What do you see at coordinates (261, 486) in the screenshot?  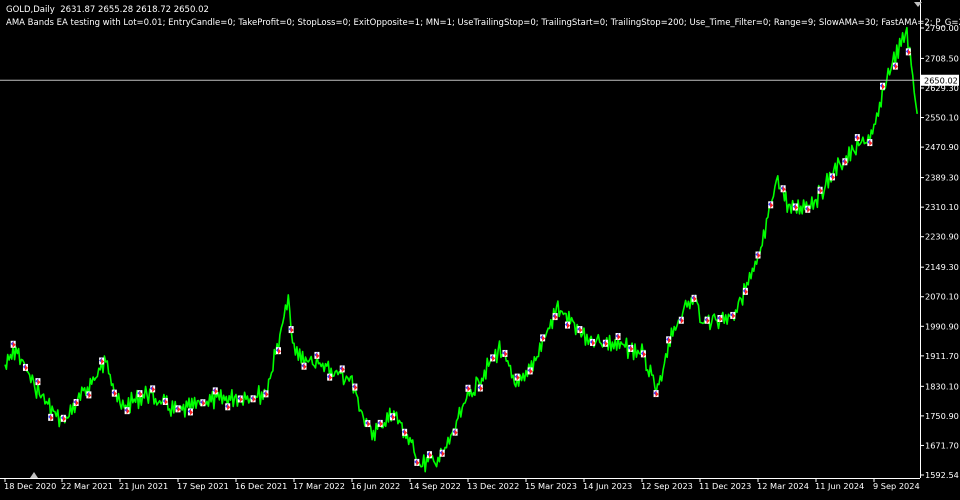 I see `time-tick-label: 16 Dec 2021` at bounding box center [261, 486].